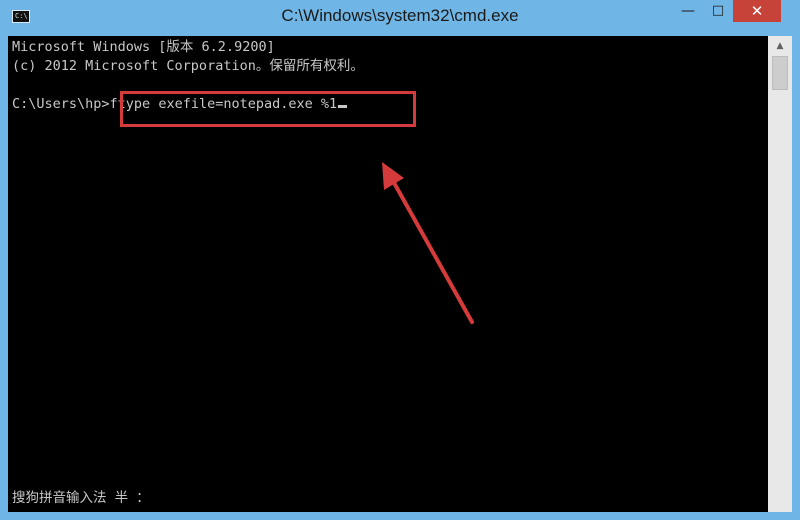  Describe the element at coordinates (400, 516) in the screenshot. I see `window-frame-bottom` at that location.